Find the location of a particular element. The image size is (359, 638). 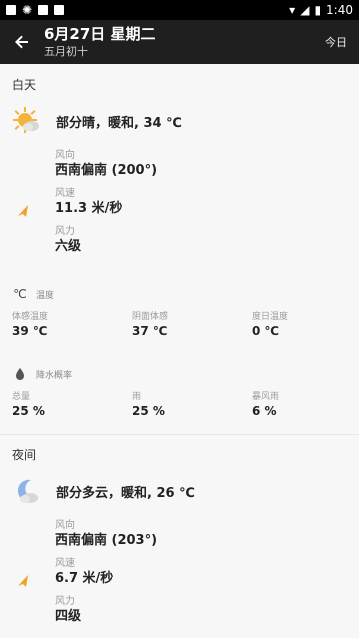

precip-storm-label: 暴风雨 is located at coordinates (266, 397).